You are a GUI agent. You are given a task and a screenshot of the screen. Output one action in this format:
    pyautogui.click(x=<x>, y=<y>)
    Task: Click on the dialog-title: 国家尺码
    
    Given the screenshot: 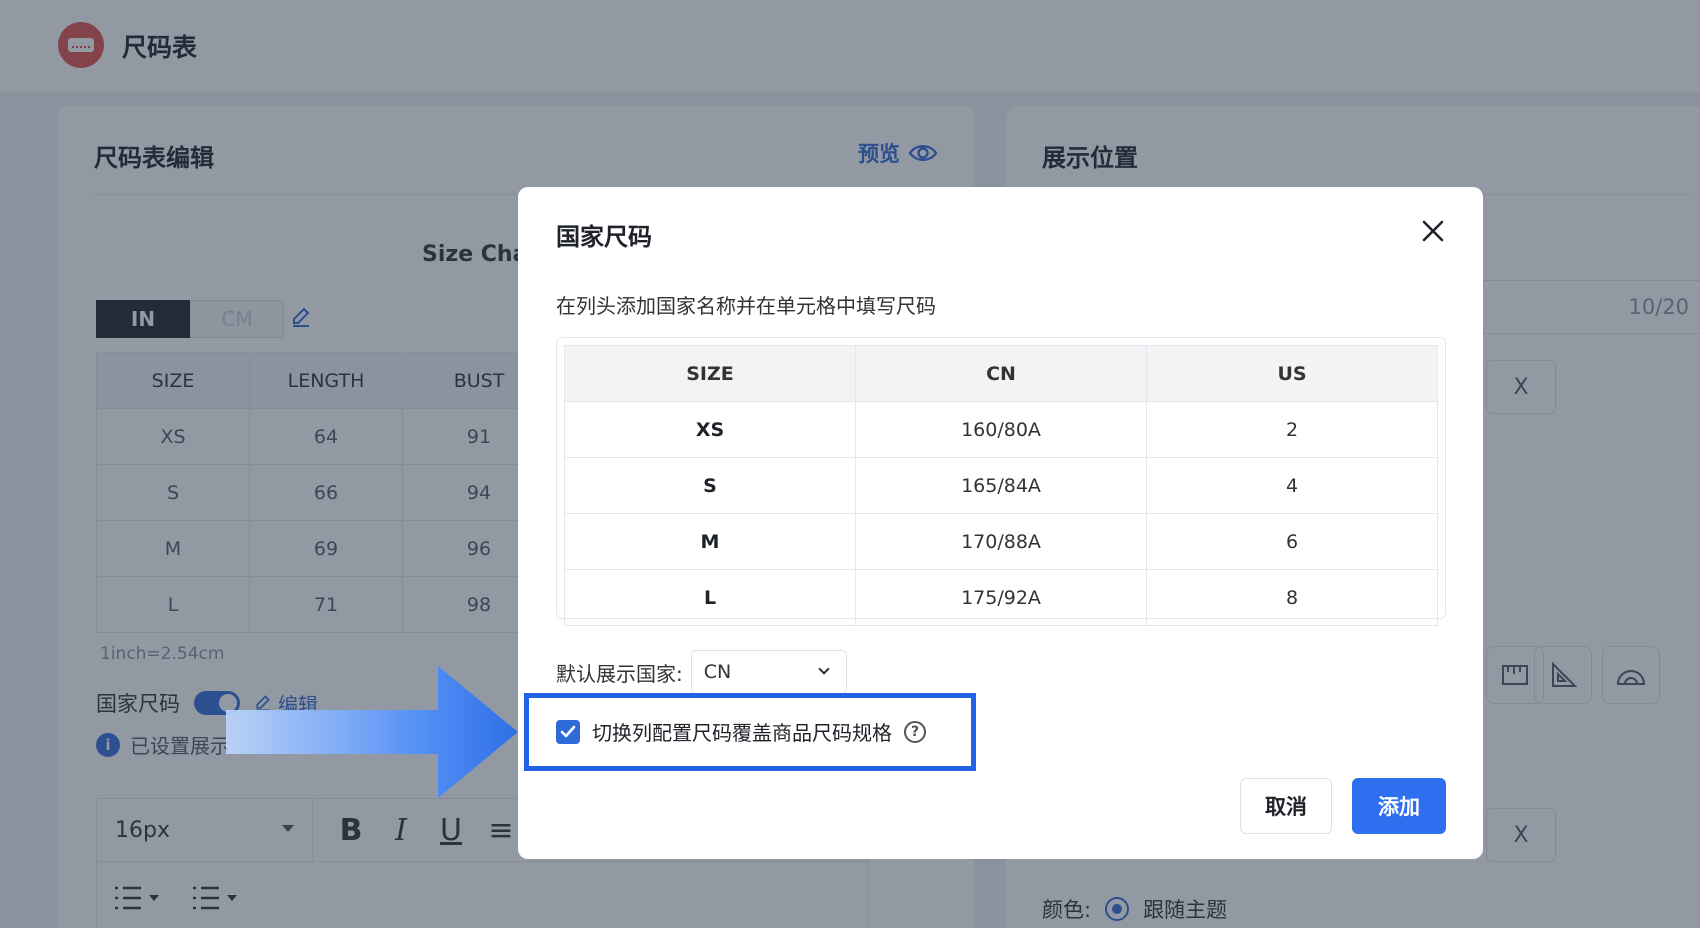 What is the action you would take?
    pyautogui.click(x=604, y=237)
    